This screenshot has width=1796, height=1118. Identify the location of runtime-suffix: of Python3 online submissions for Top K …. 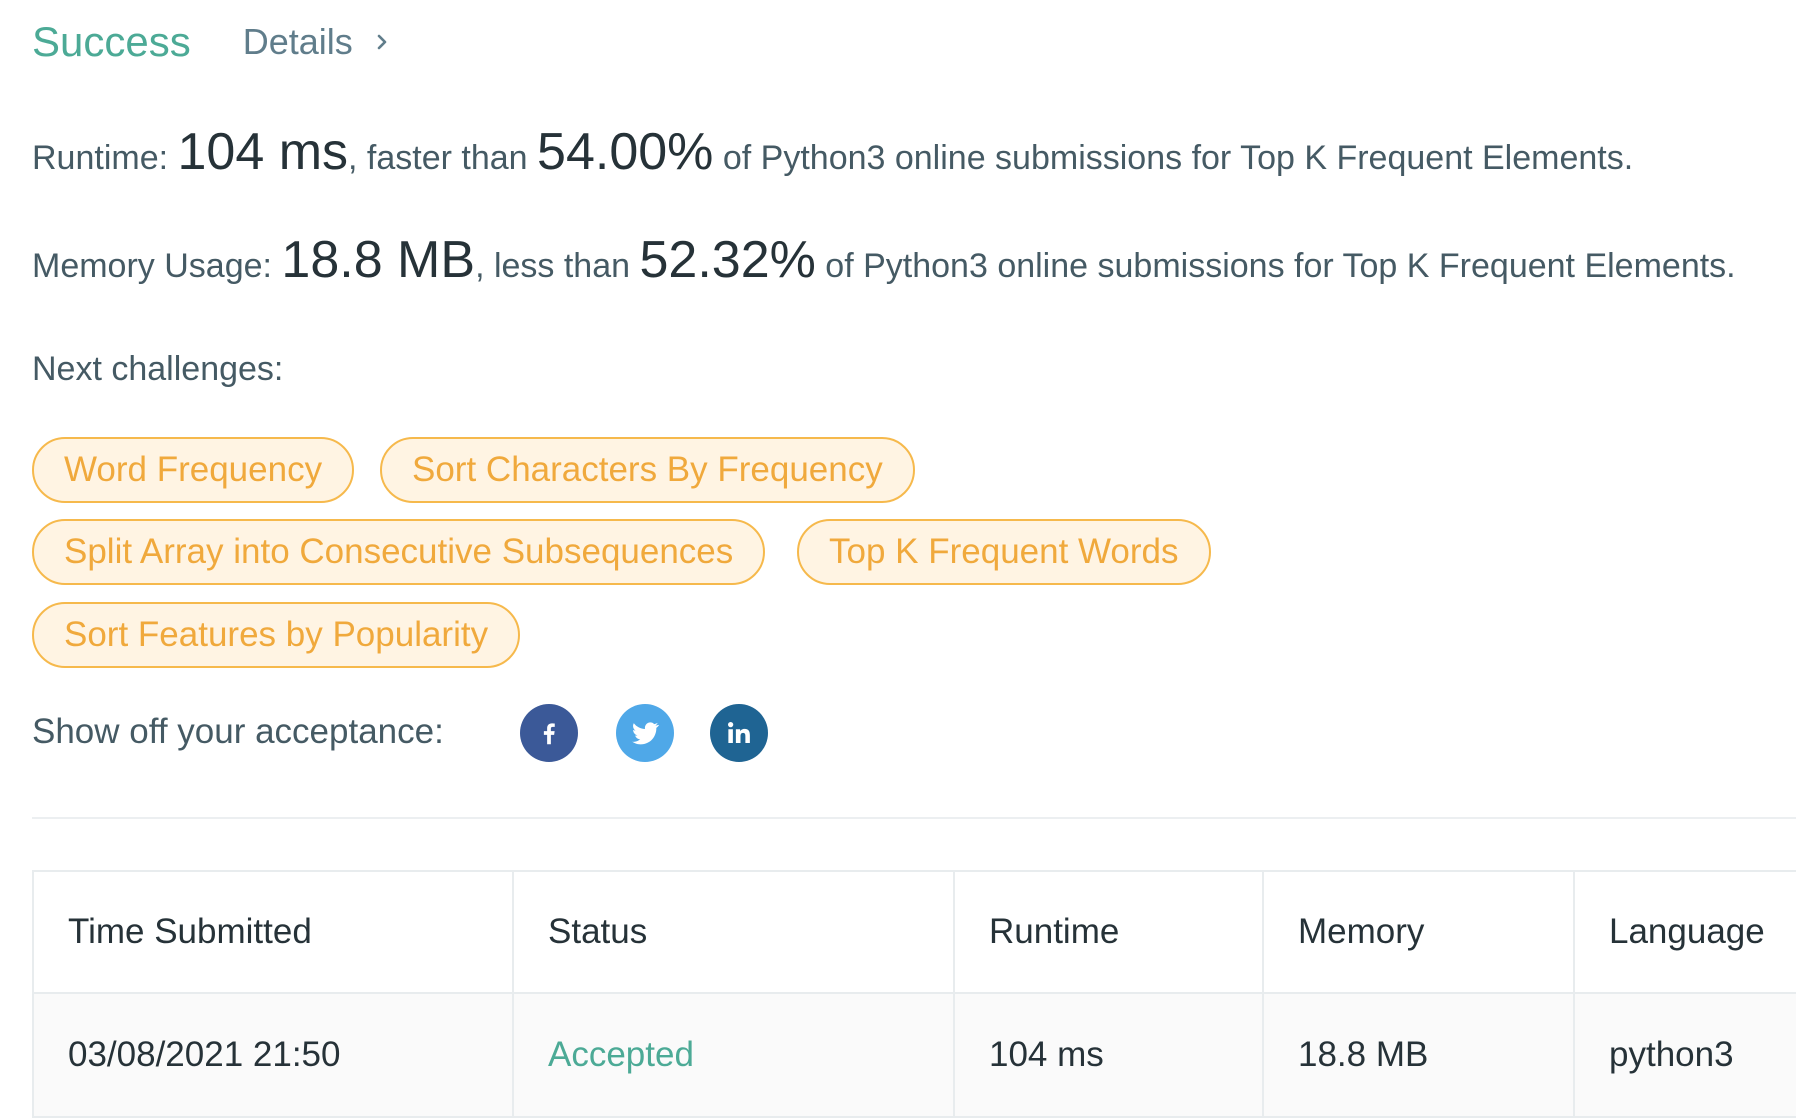
(1173, 158).